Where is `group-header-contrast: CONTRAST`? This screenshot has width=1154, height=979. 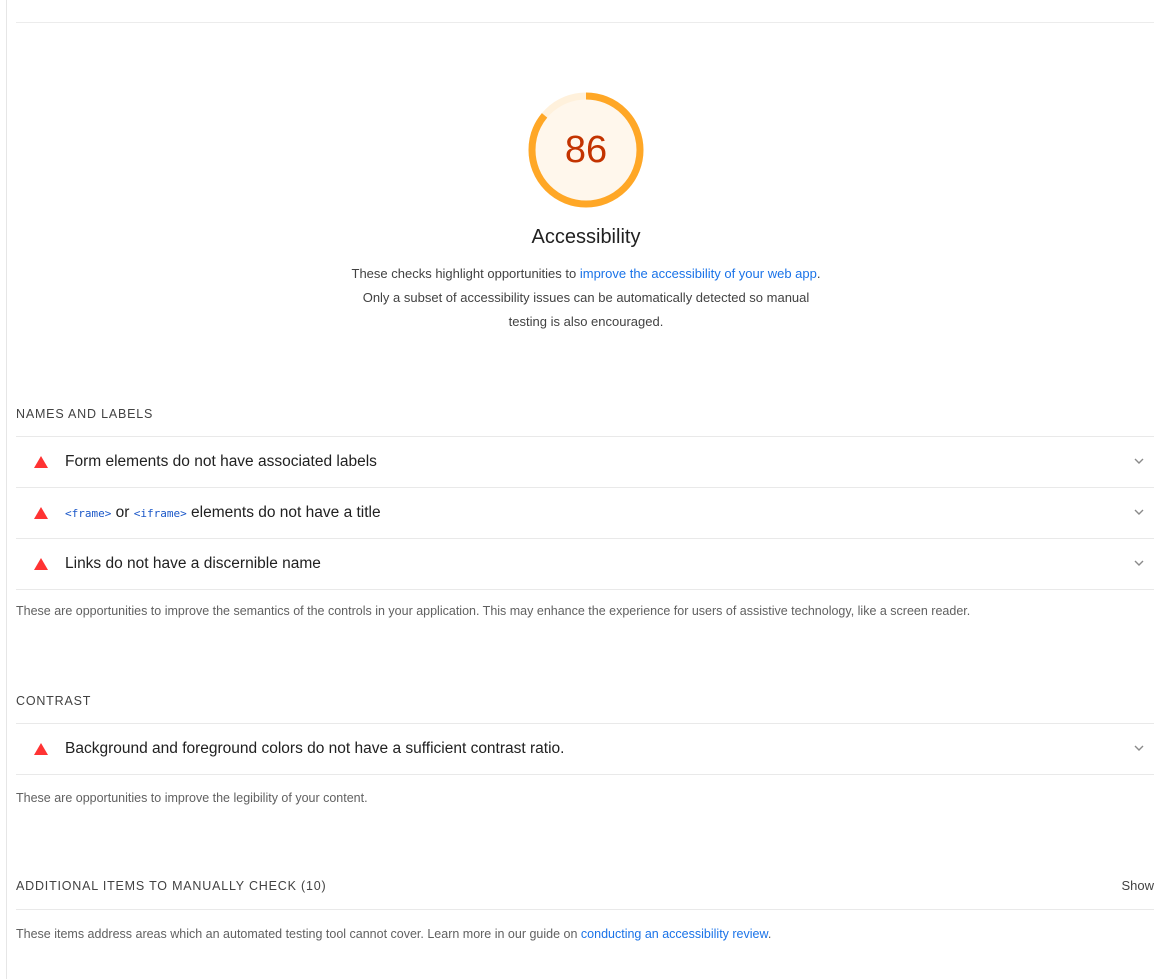 group-header-contrast: CONTRAST is located at coordinates (54, 701).